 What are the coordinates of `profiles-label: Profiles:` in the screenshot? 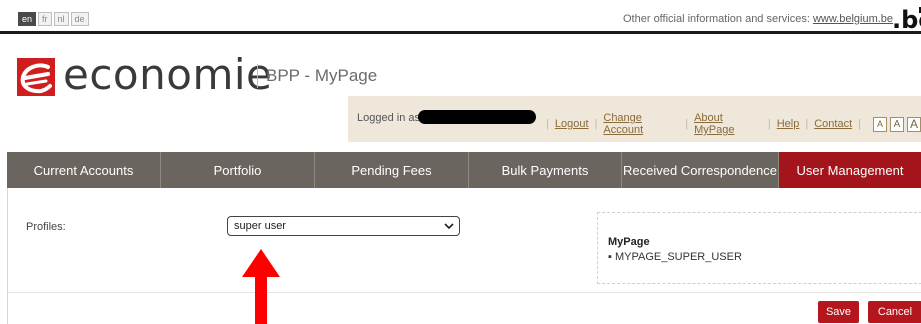 It's located at (46, 227).